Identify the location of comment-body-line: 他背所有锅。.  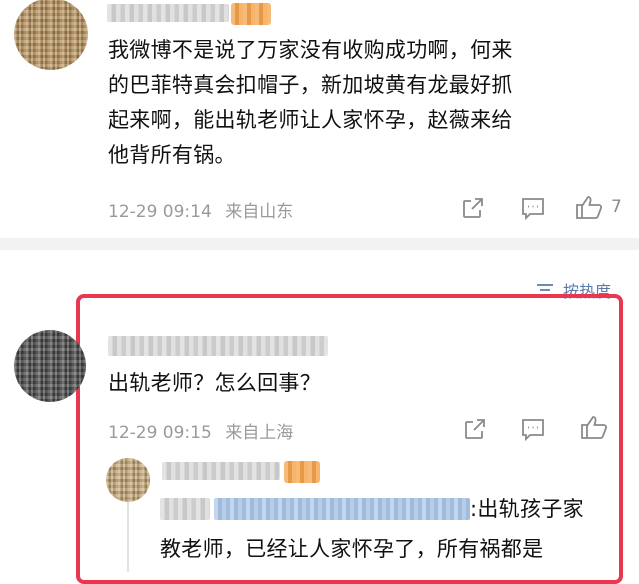
(172, 155).